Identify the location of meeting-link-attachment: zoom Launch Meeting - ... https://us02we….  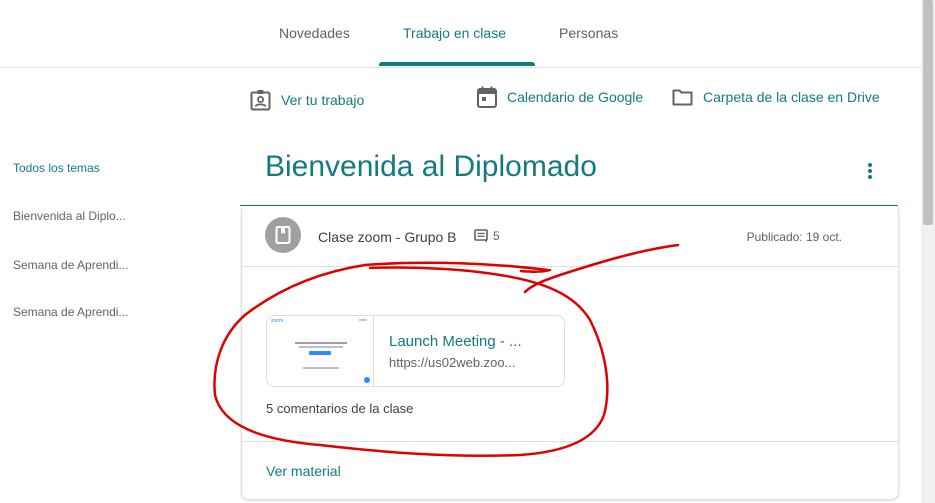
(415, 351).